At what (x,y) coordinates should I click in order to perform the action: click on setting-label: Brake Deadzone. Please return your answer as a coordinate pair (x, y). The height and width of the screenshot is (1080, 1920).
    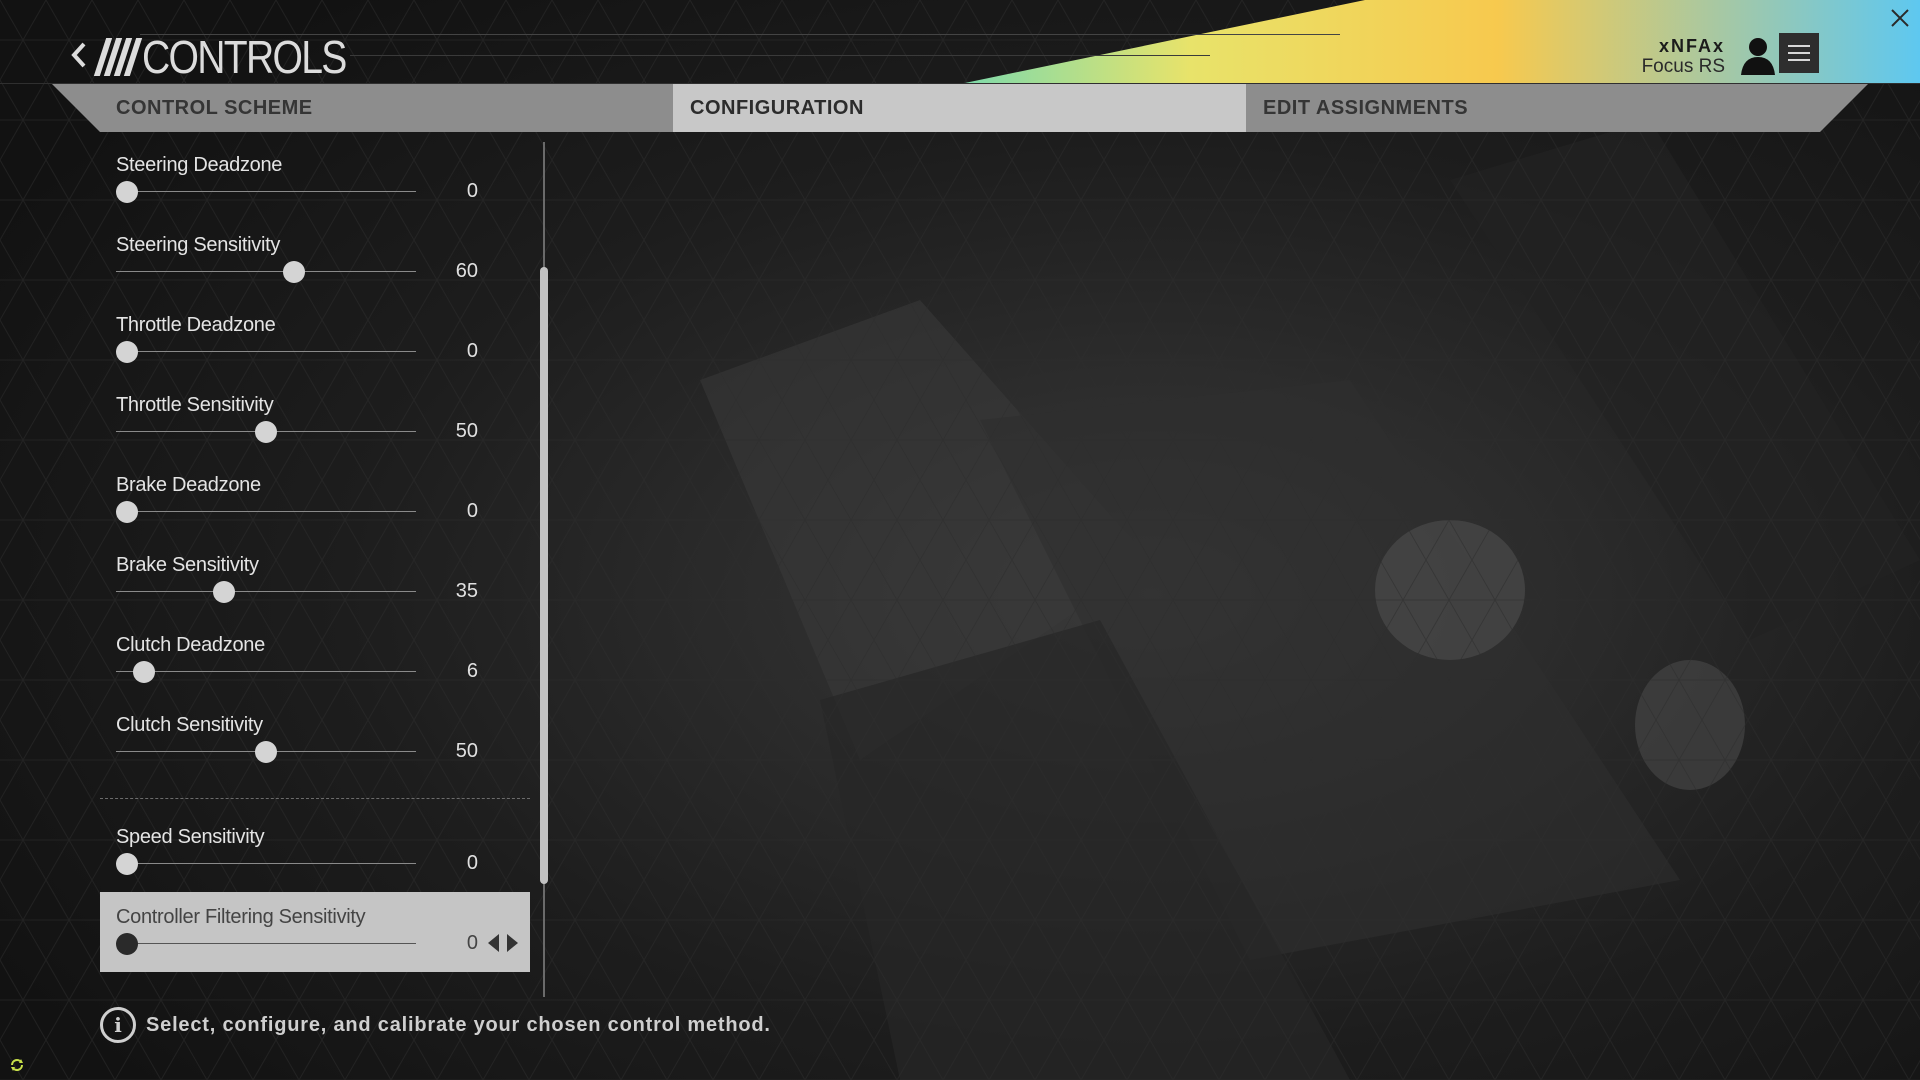
    Looking at the image, I should click on (188, 485).